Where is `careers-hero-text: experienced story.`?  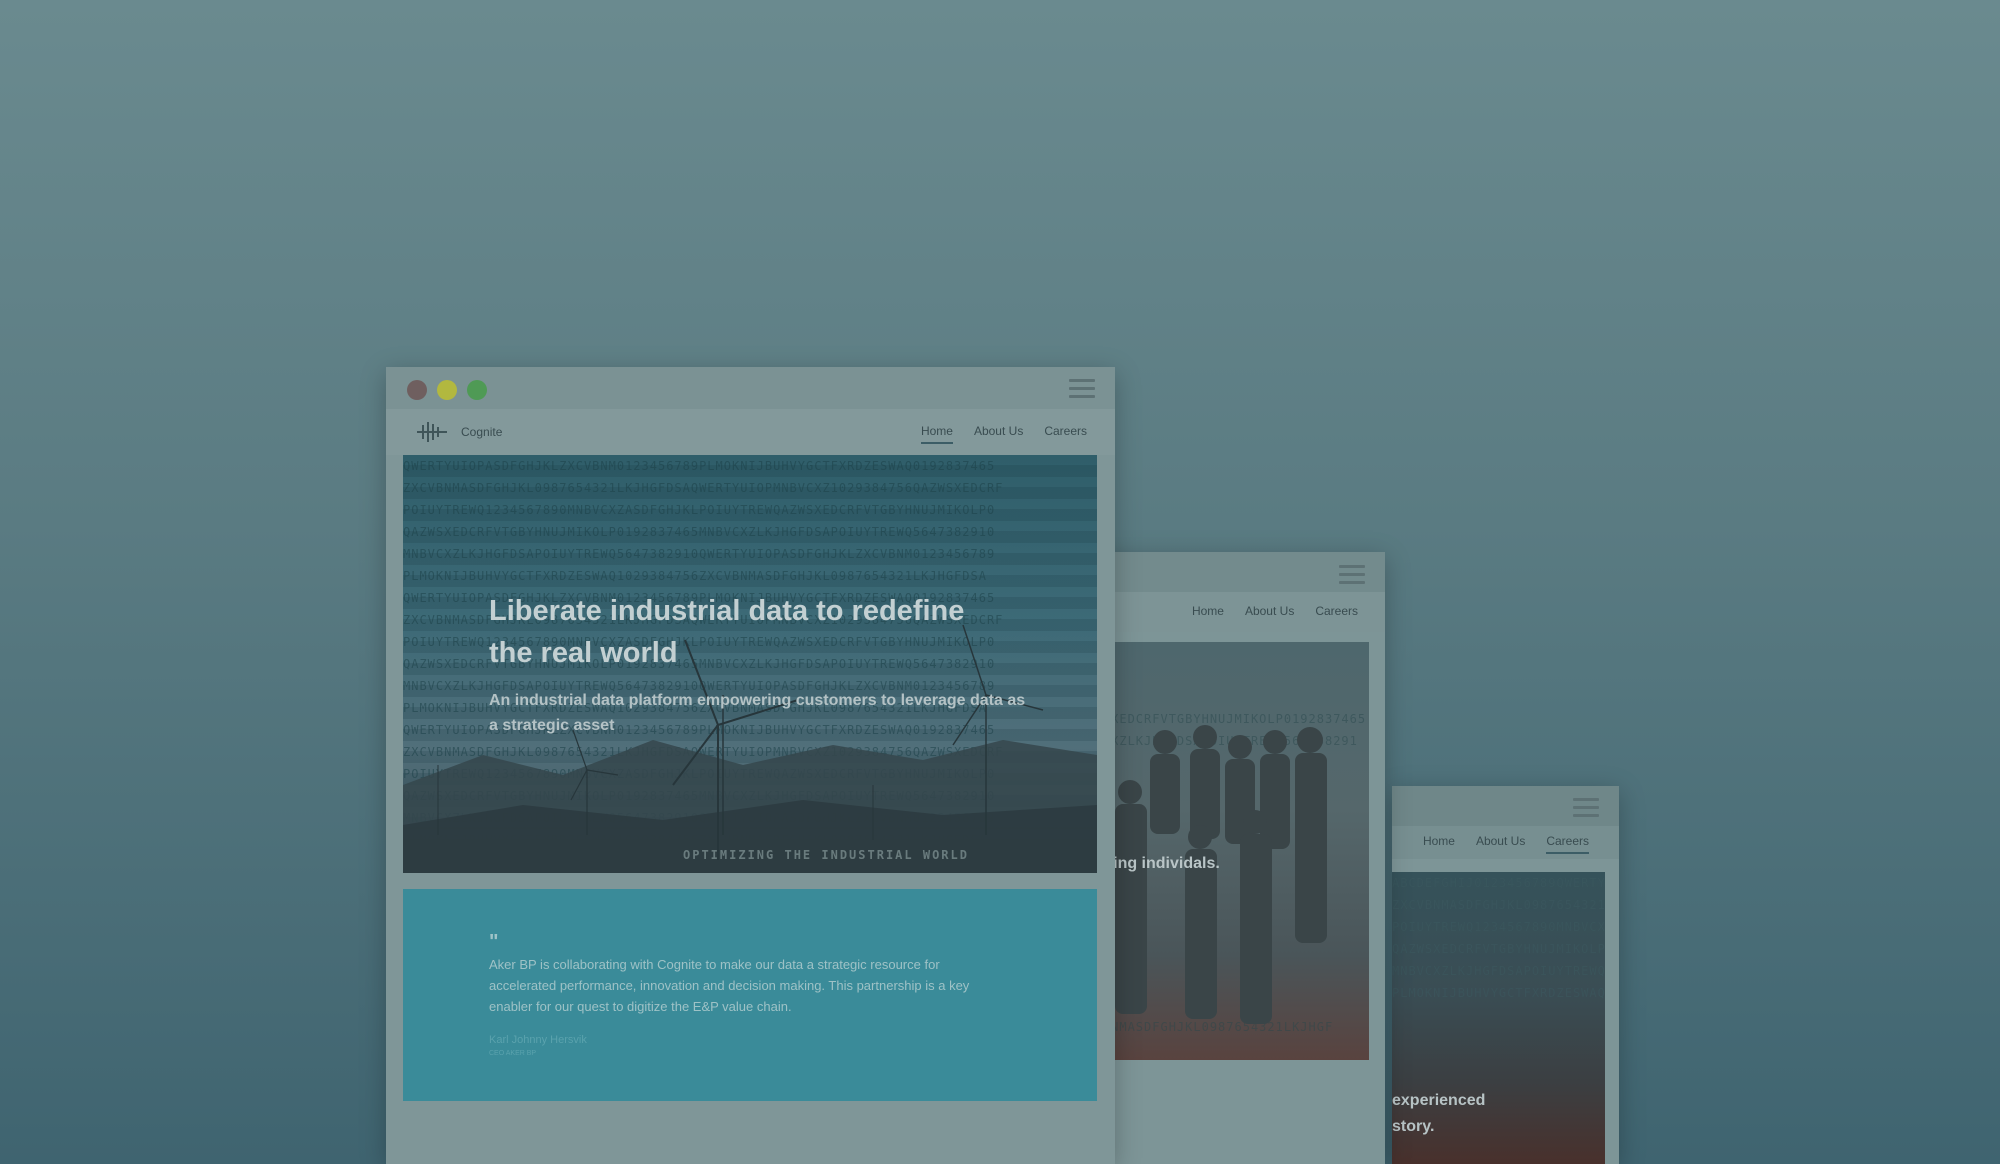
careers-hero-text: experienced story. is located at coordinates (1438, 1114).